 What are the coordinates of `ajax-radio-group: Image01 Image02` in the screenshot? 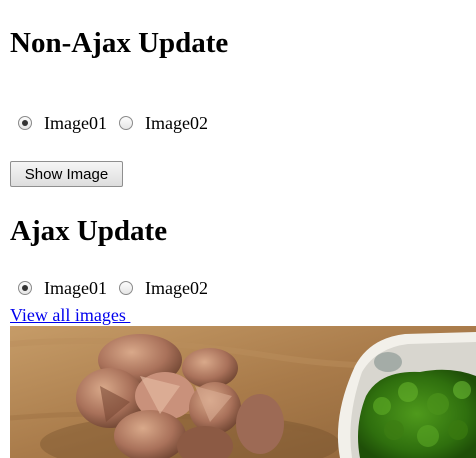 It's located at (119, 288).